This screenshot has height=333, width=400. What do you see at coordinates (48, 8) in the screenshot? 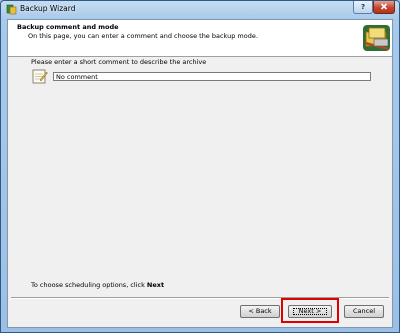
I see `window-title: Backup Wizard` at bounding box center [48, 8].